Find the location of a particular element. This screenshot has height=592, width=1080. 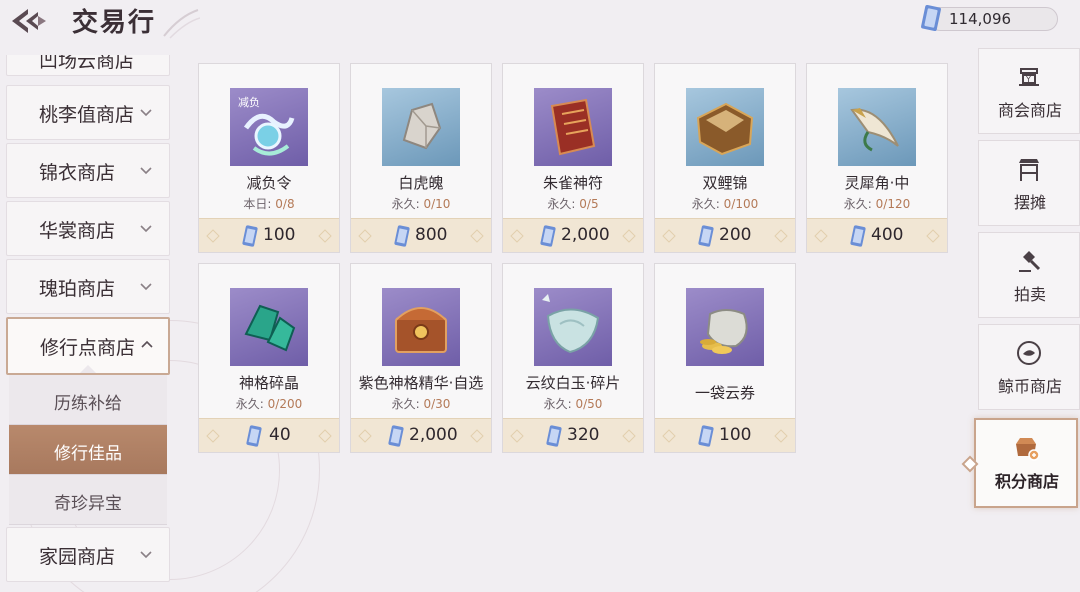

nav-item-jinyi-shop: 锦衣商店 is located at coordinates (88, 170).